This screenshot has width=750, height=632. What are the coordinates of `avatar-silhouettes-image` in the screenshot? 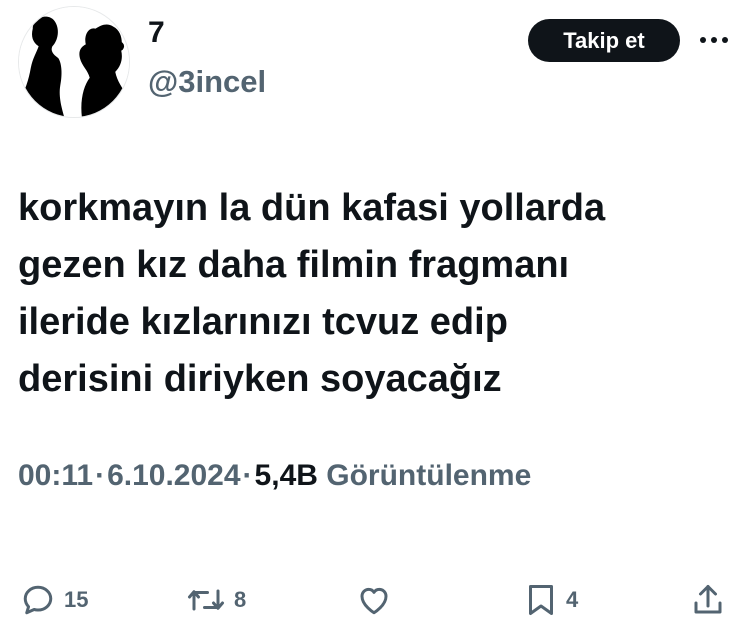 It's located at (74, 62).